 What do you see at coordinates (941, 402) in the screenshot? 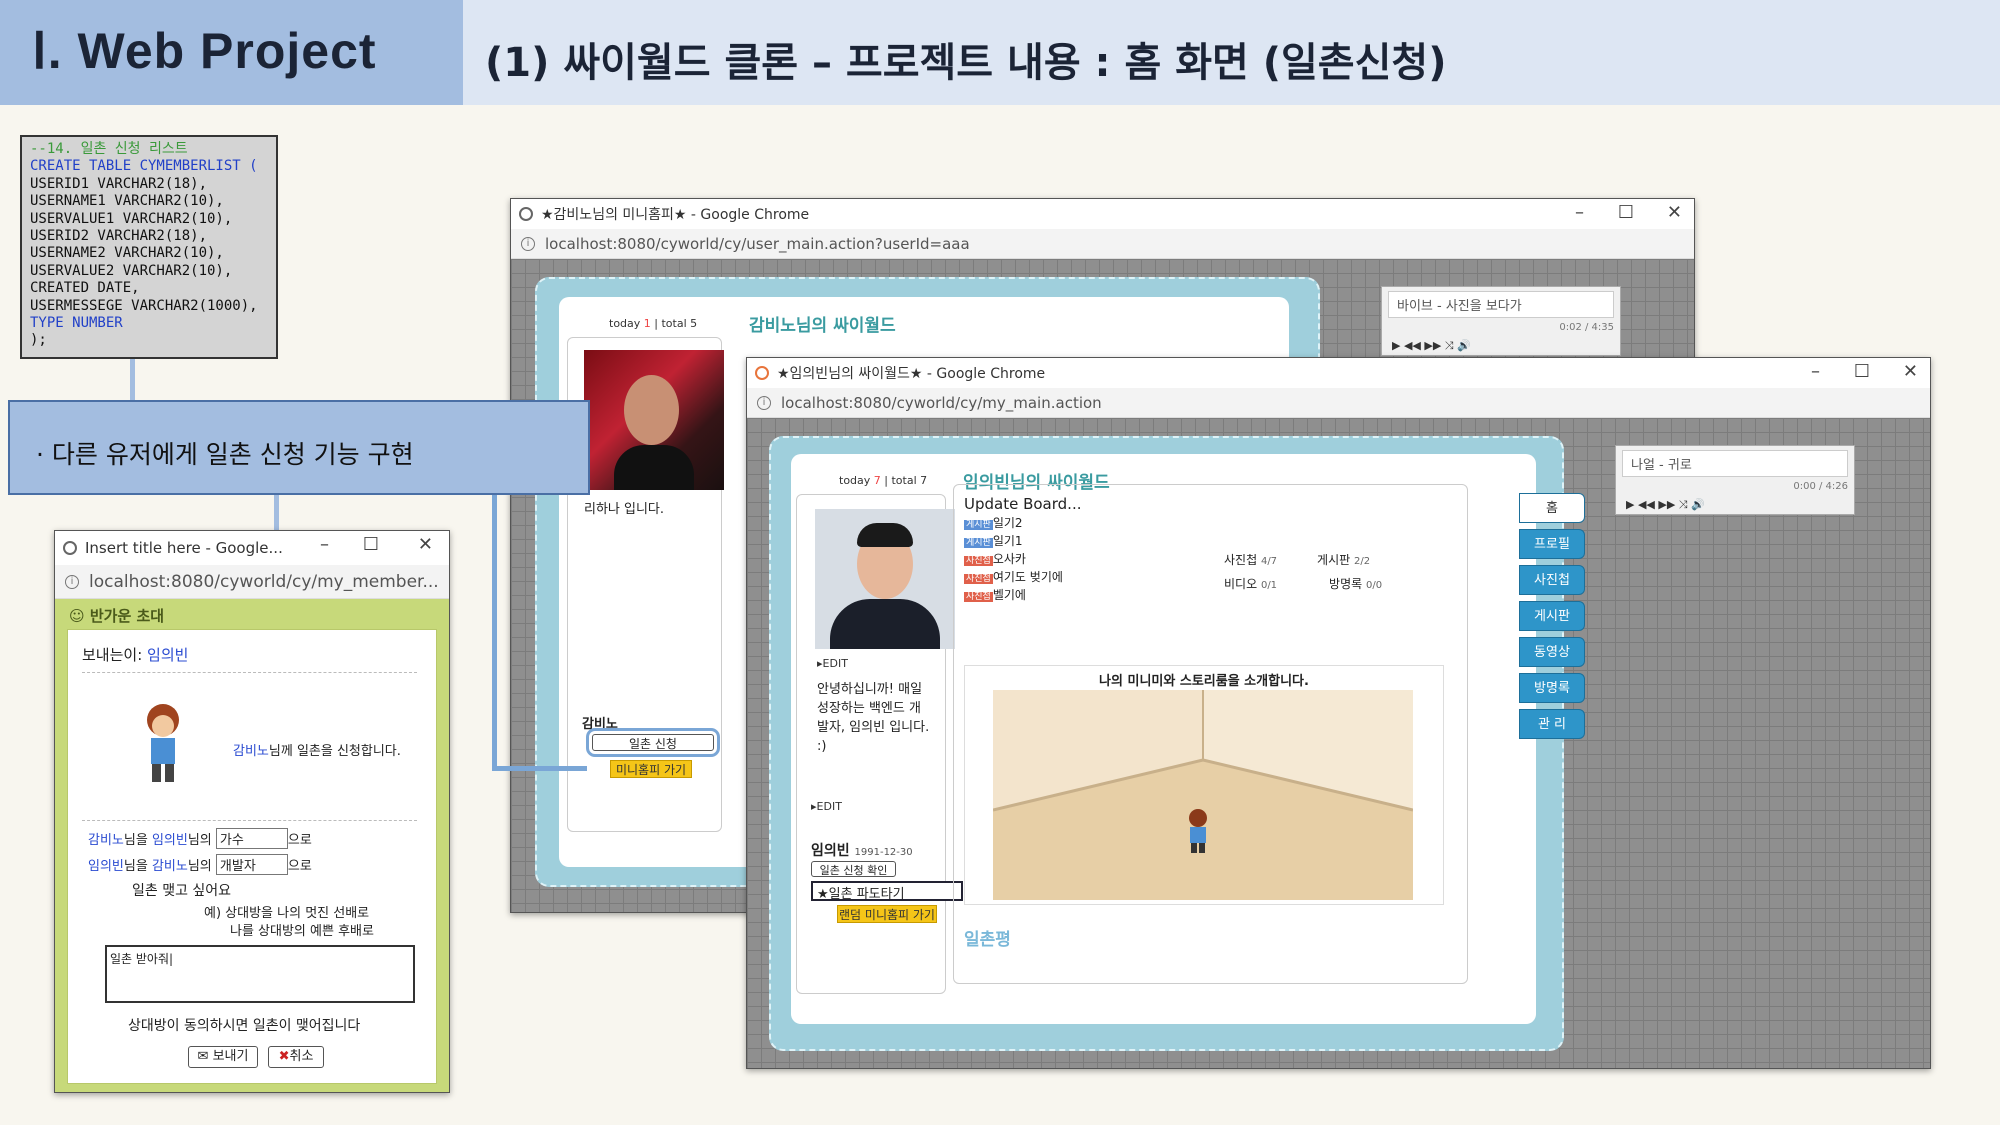
I see `url-text: localhost:8080/cyworld/cy/my_main.action` at bounding box center [941, 402].